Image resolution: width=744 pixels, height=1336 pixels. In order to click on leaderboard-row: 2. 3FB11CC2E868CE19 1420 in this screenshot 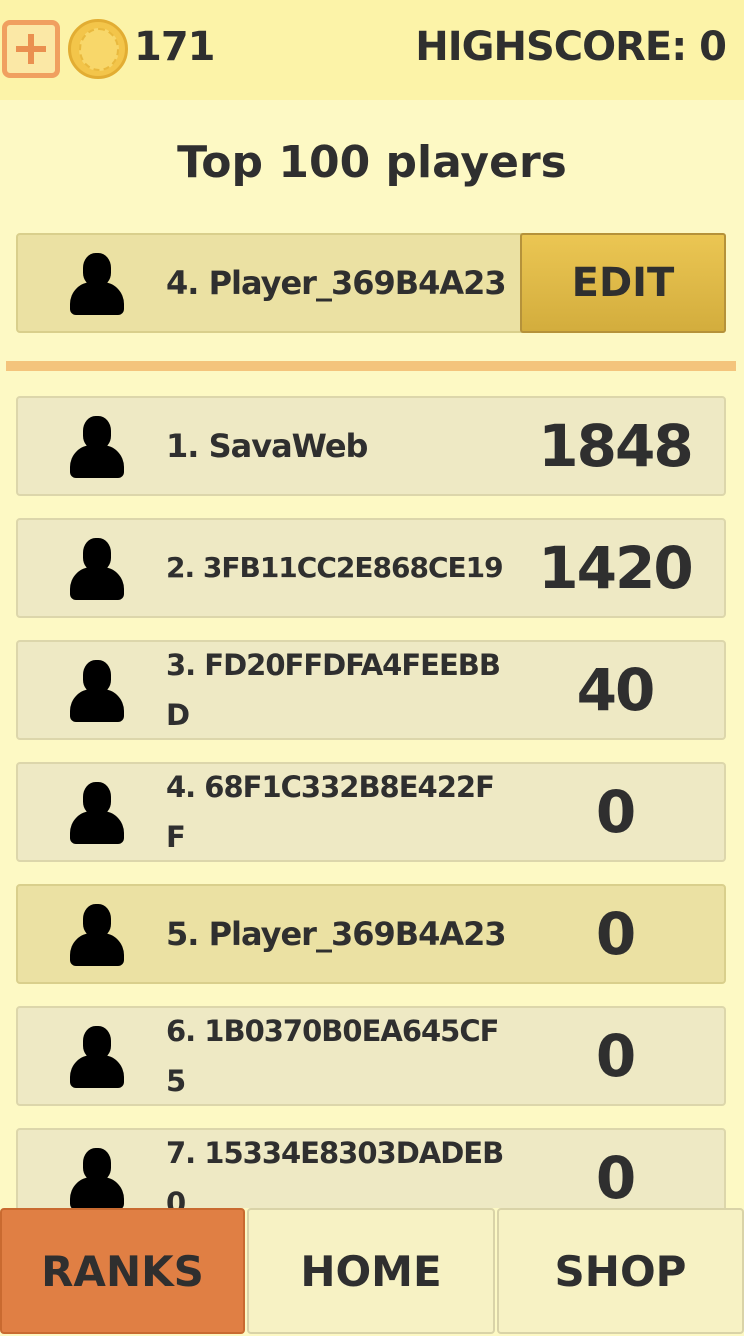, I will do `click(371, 568)`.